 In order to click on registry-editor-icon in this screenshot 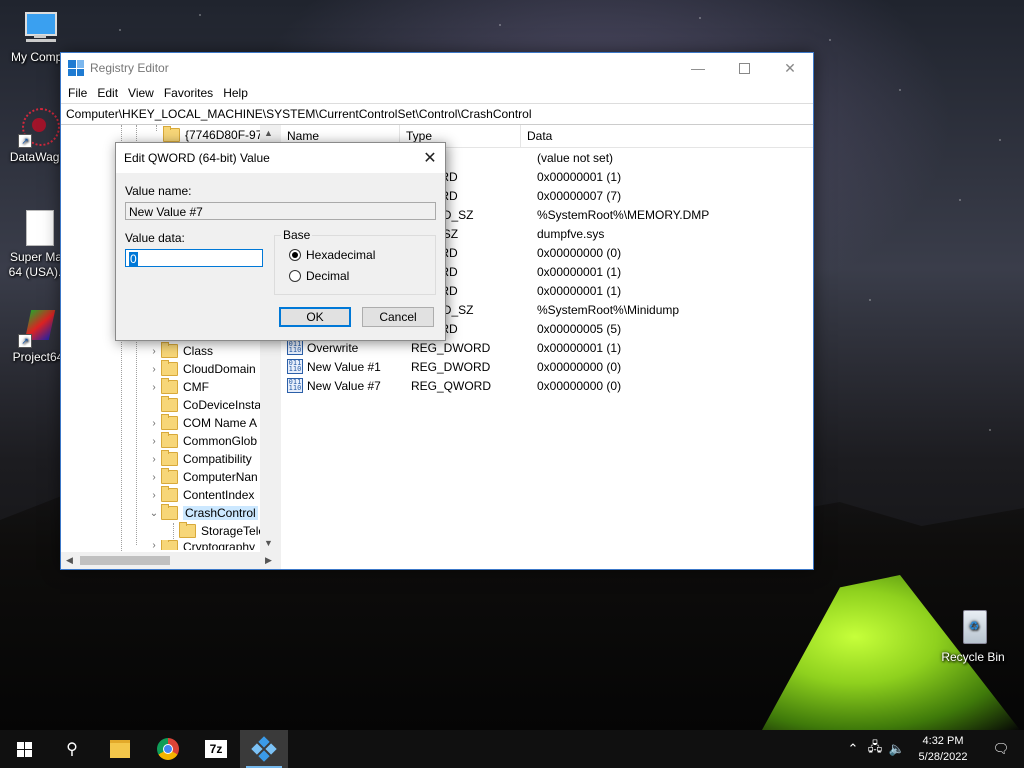, I will do `click(76, 68)`.